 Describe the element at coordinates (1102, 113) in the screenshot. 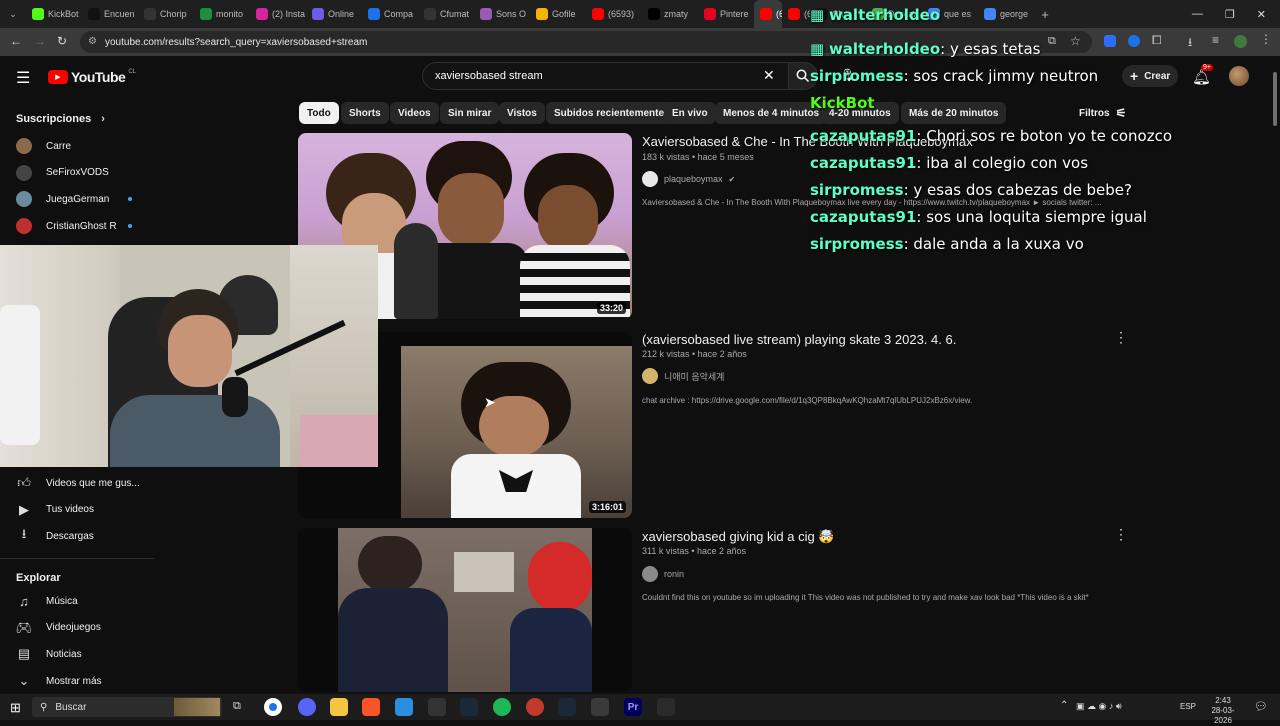

I see `filters-button: Filtros ⚟` at that location.